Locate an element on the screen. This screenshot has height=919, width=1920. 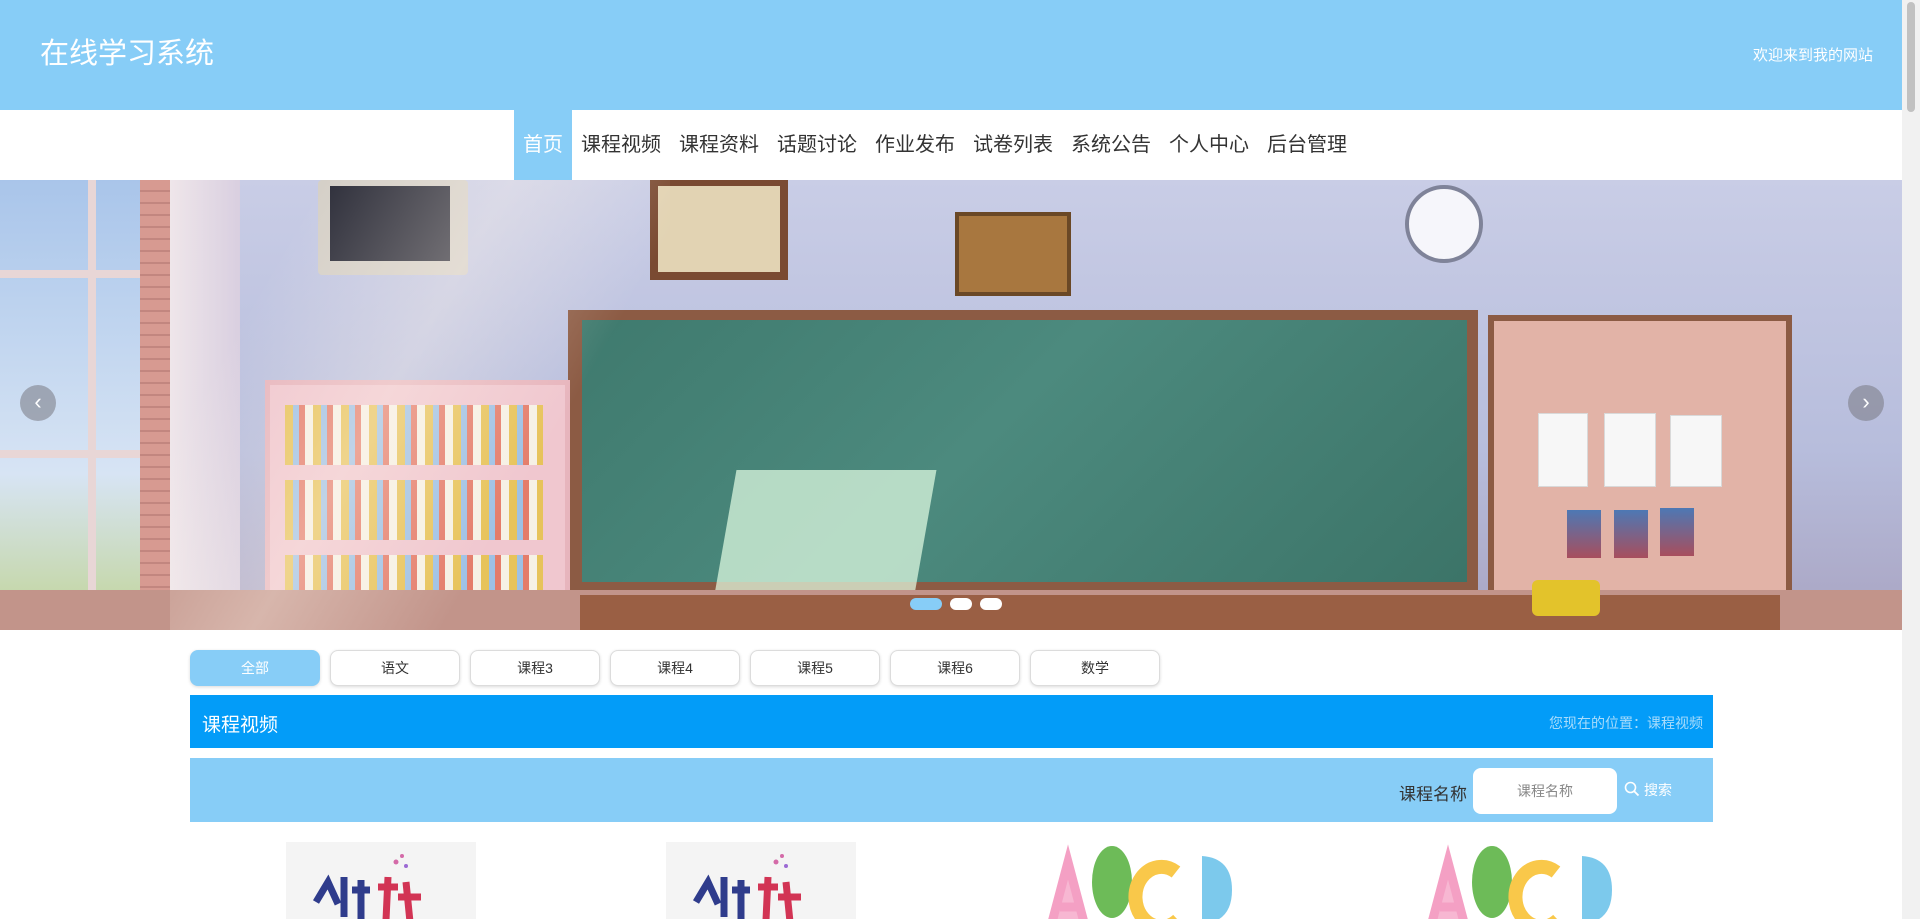
nav-item-home: 首页 is located at coordinates (543, 145).